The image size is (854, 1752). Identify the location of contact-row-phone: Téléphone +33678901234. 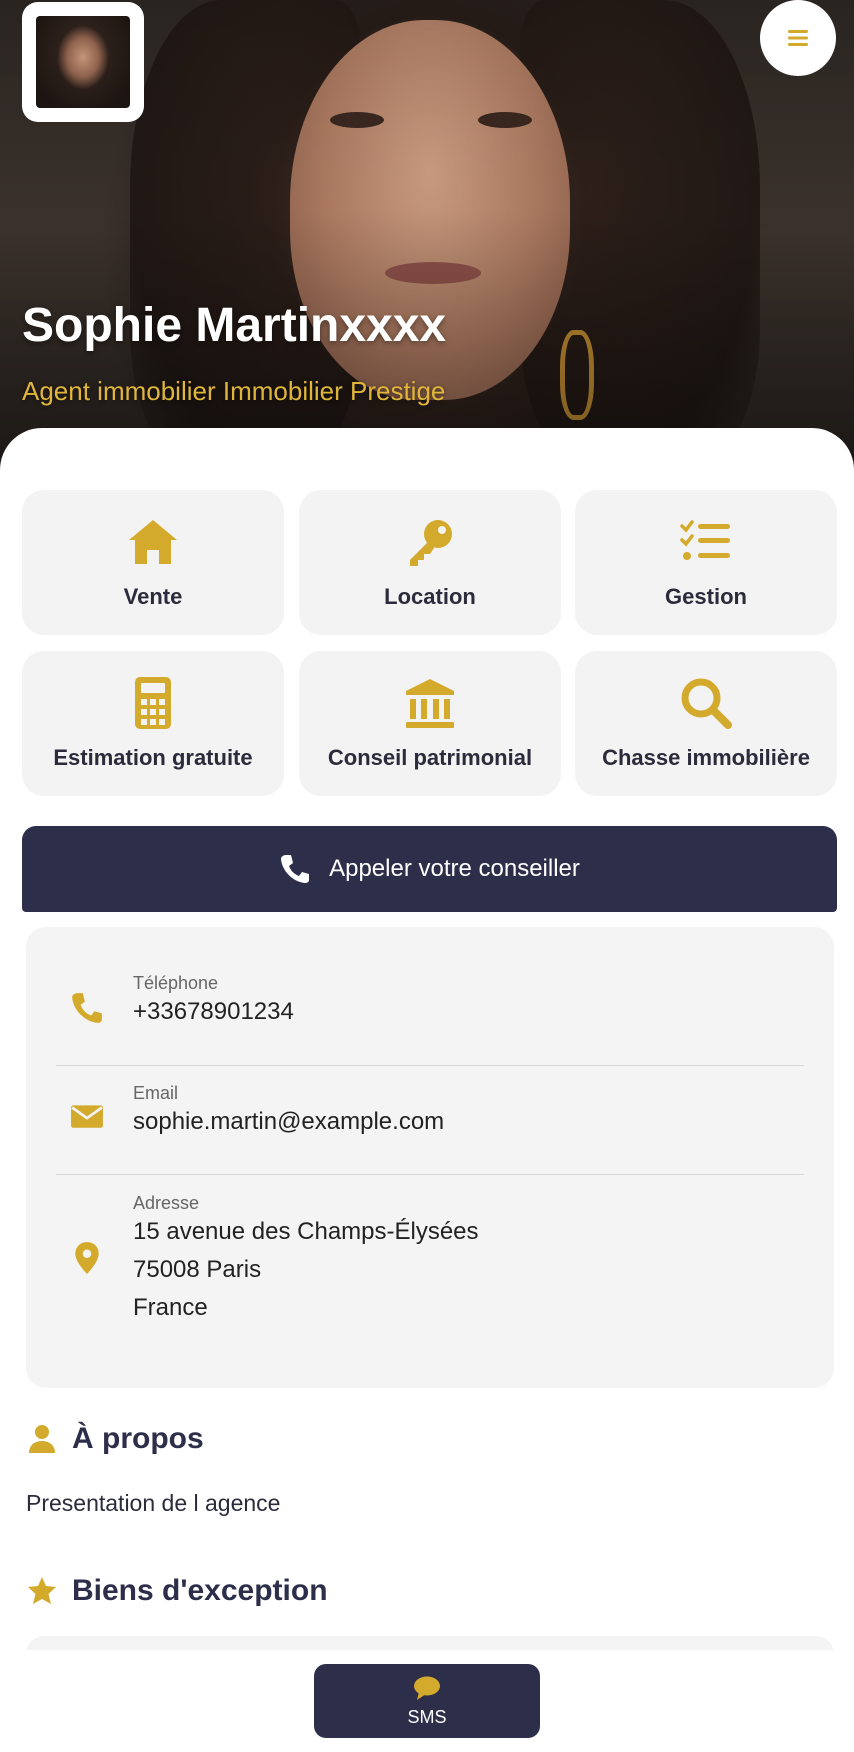
(430, 1010).